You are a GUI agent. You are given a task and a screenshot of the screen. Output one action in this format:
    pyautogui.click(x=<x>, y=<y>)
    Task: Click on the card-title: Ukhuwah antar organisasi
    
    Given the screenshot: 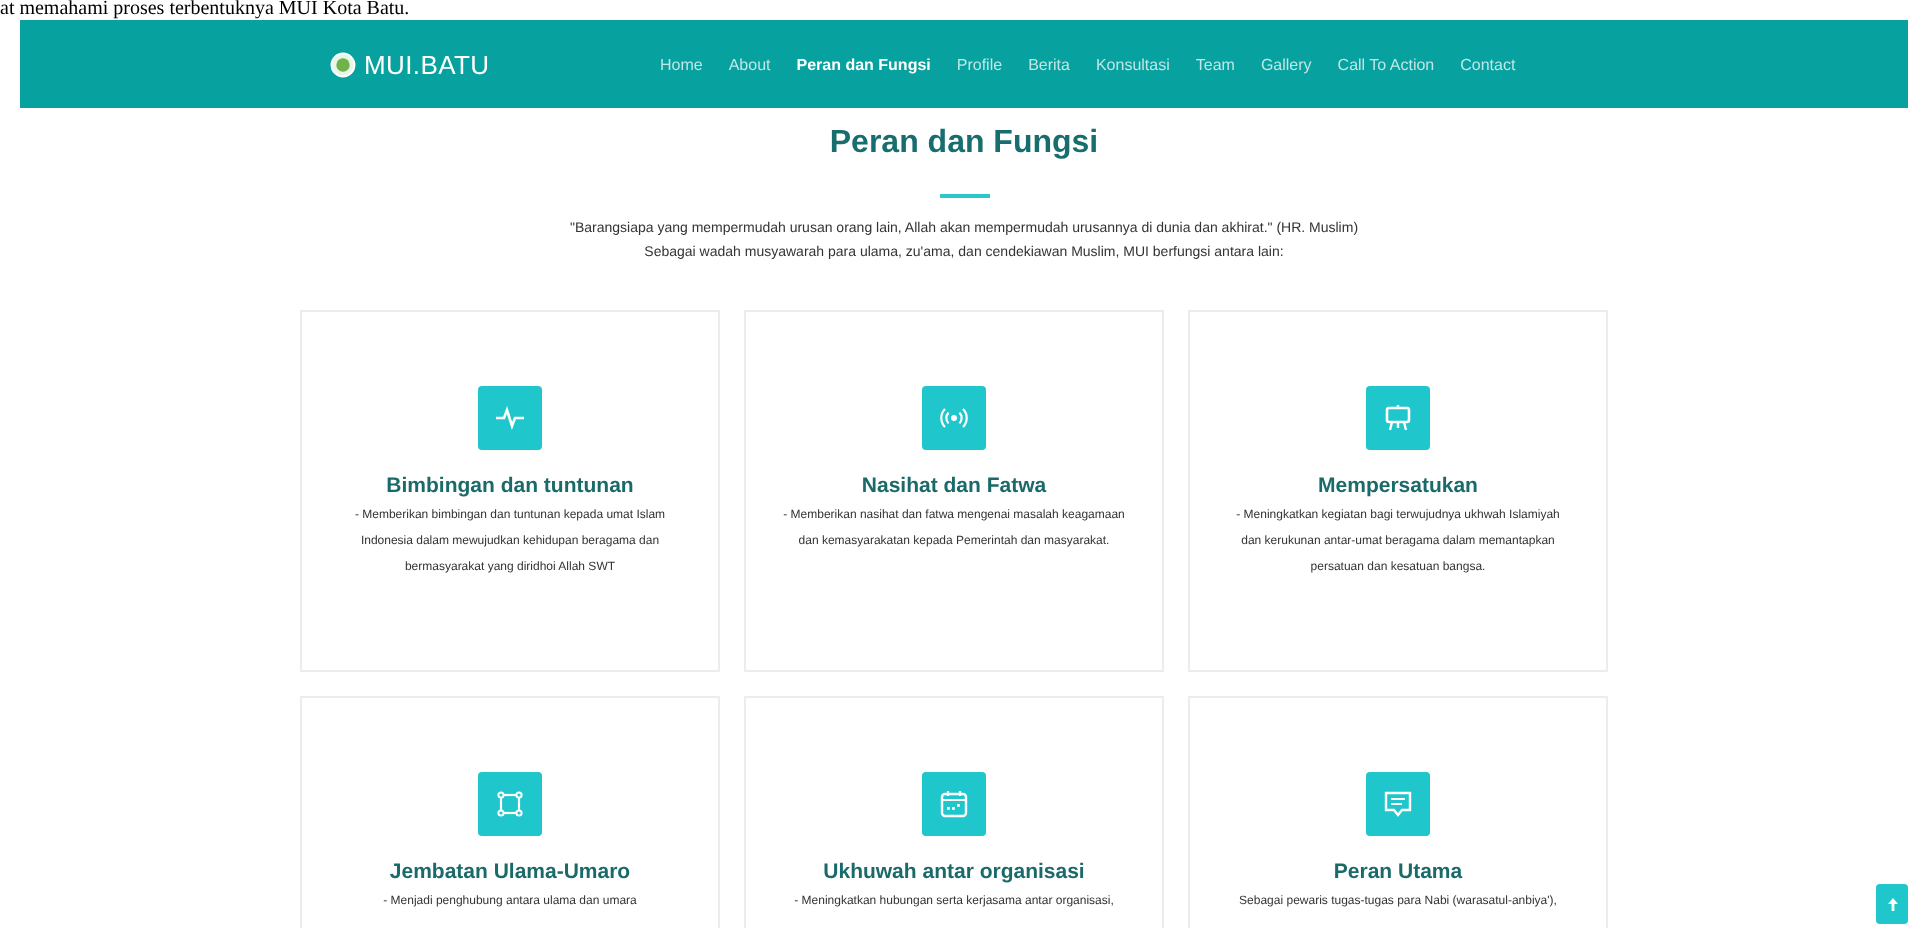 What is the action you would take?
    pyautogui.click(x=954, y=872)
    